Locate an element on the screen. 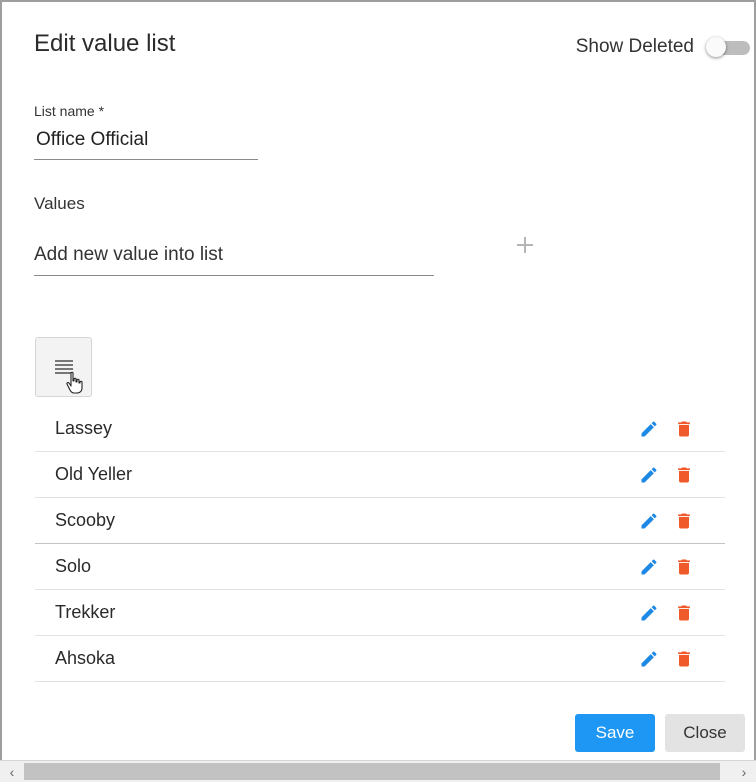 The width and height of the screenshot is (756, 782). list-item-label: Ahsoka is located at coordinates (85, 658).